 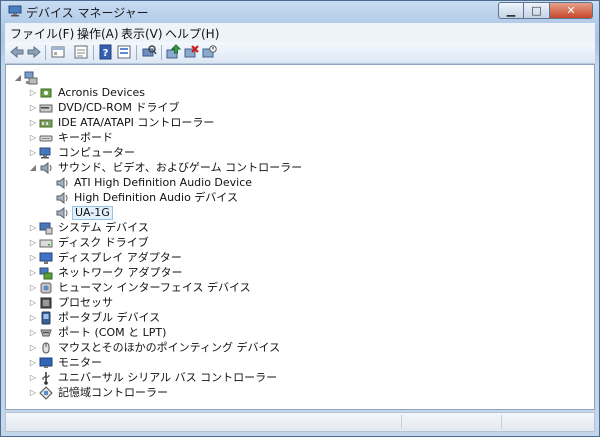 I want to click on tree-item-label: ディスク ドライブ, so click(x=103, y=242).